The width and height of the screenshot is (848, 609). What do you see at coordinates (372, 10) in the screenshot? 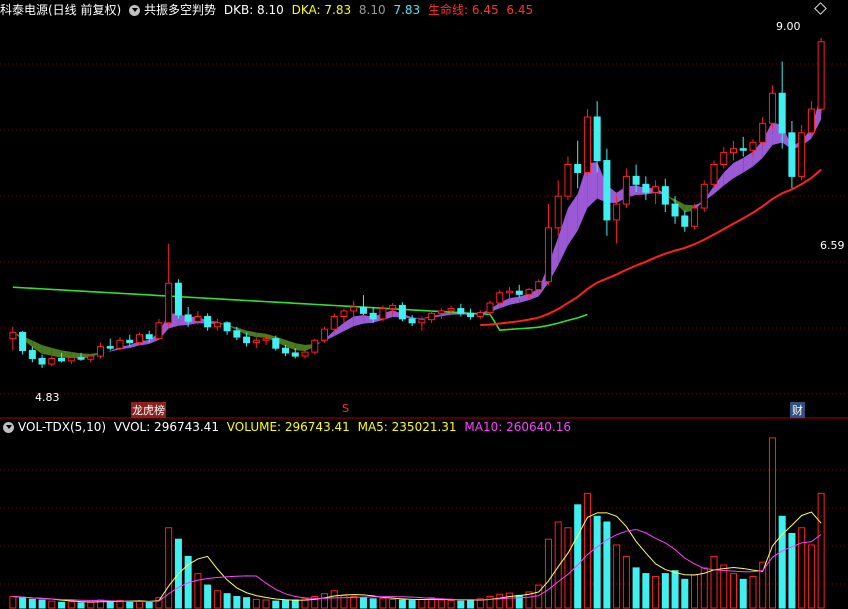
I see `ribbon-value-gray: 8.10` at bounding box center [372, 10].